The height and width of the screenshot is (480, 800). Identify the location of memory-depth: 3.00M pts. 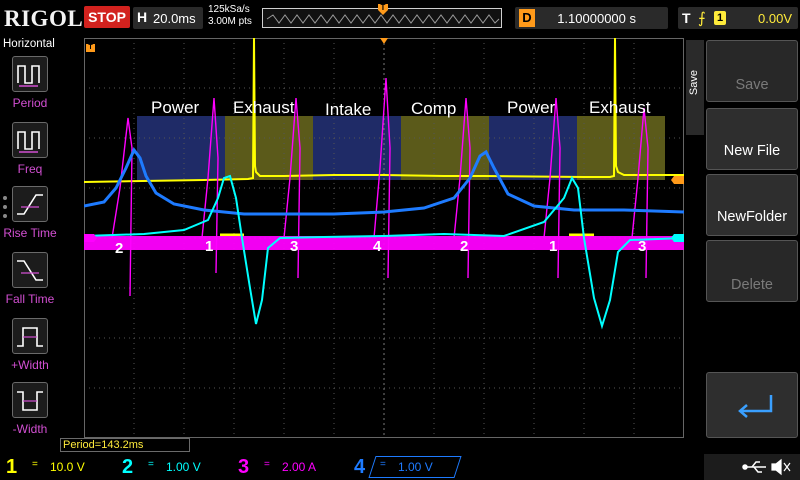
(230, 21).